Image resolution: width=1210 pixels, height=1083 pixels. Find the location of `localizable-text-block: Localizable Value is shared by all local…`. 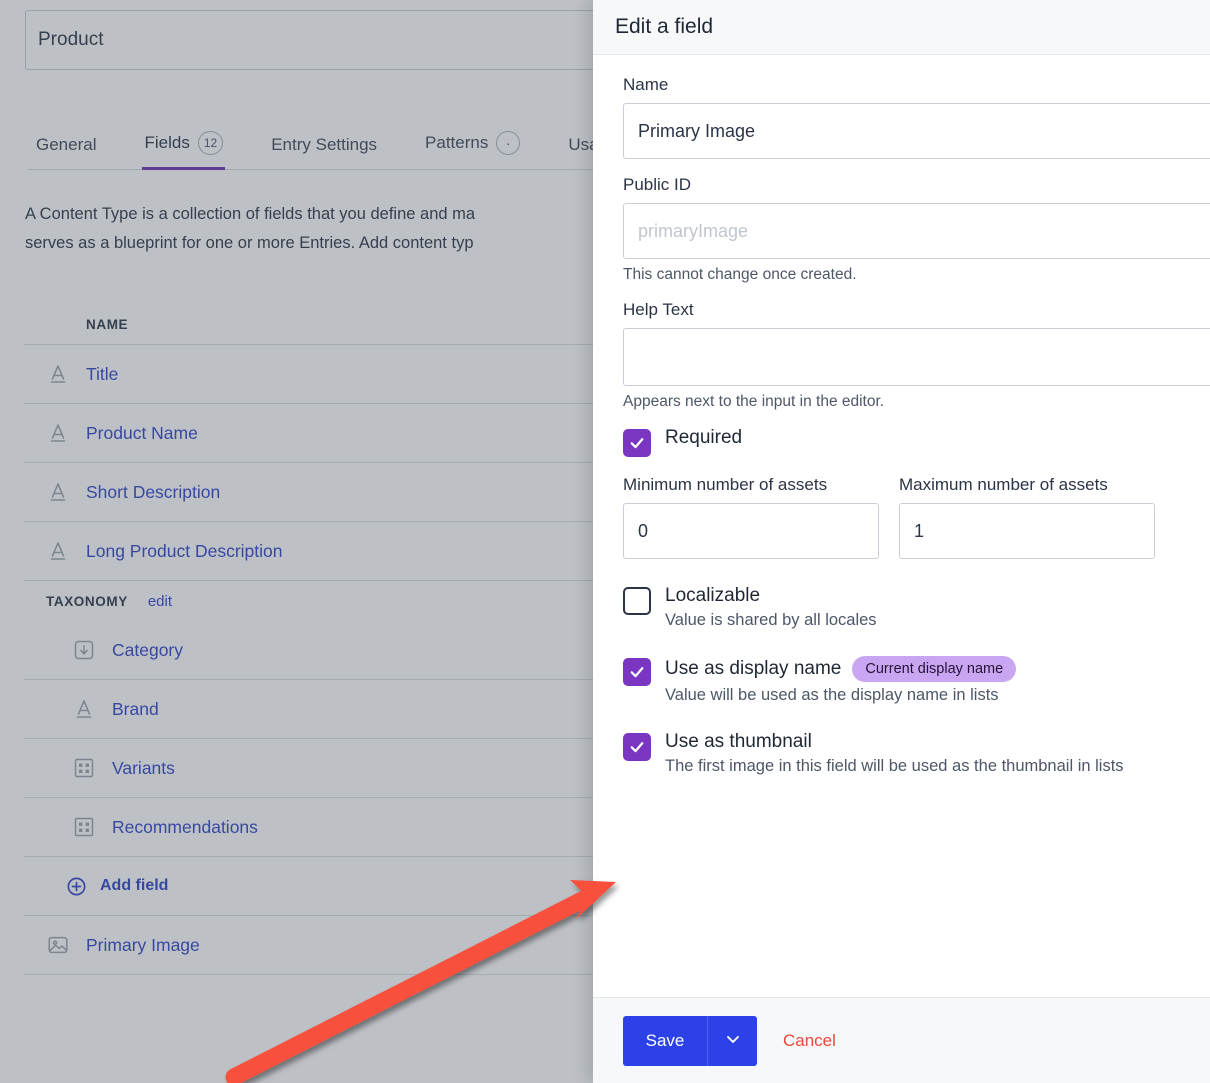

localizable-text-block: Localizable Value is shared by all local… is located at coordinates (771, 607).